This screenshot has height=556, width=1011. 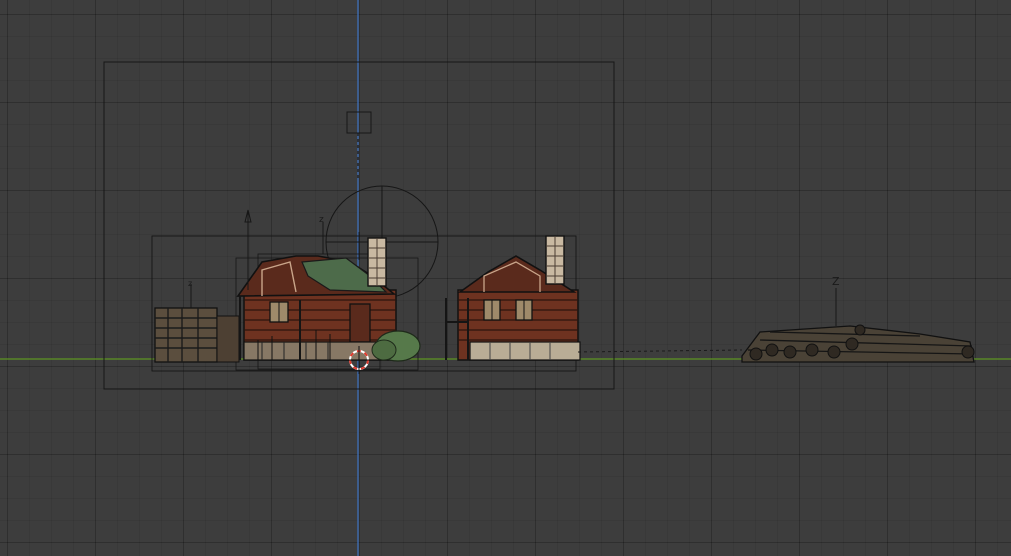 What do you see at coordinates (190, 283) in the screenshot?
I see `woodstack-empty-label: z` at bounding box center [190, 283].